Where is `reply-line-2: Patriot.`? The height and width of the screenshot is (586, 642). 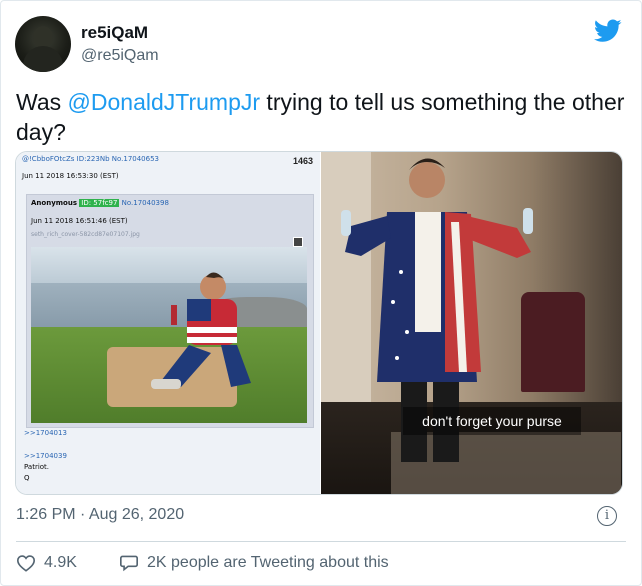 reply-line-2: Patriot. is located at coordinates (37, 467).